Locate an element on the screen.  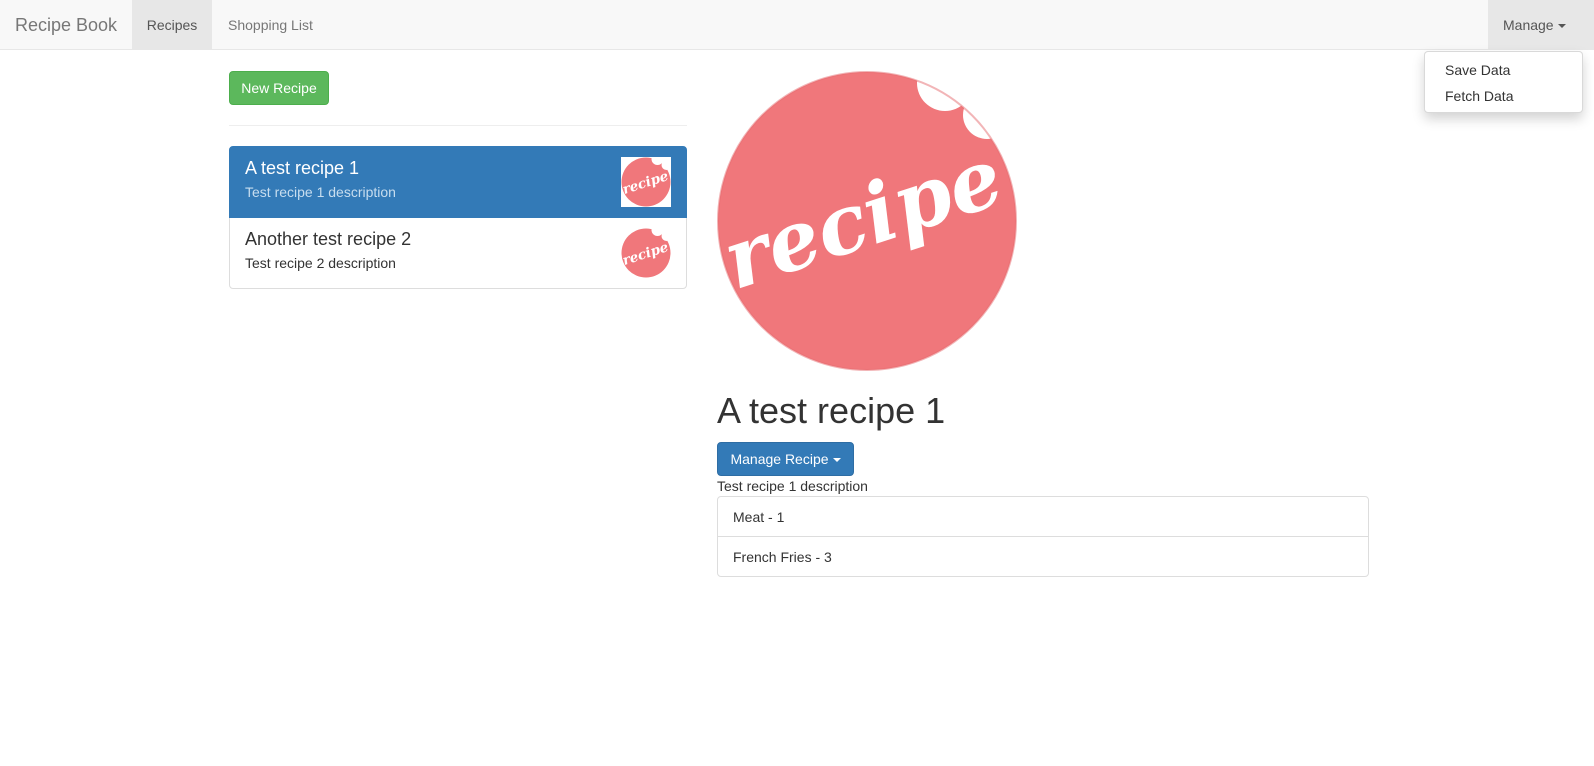
fetch-data-menu-item: Fetch Data is located at coordinates (1503, 96).